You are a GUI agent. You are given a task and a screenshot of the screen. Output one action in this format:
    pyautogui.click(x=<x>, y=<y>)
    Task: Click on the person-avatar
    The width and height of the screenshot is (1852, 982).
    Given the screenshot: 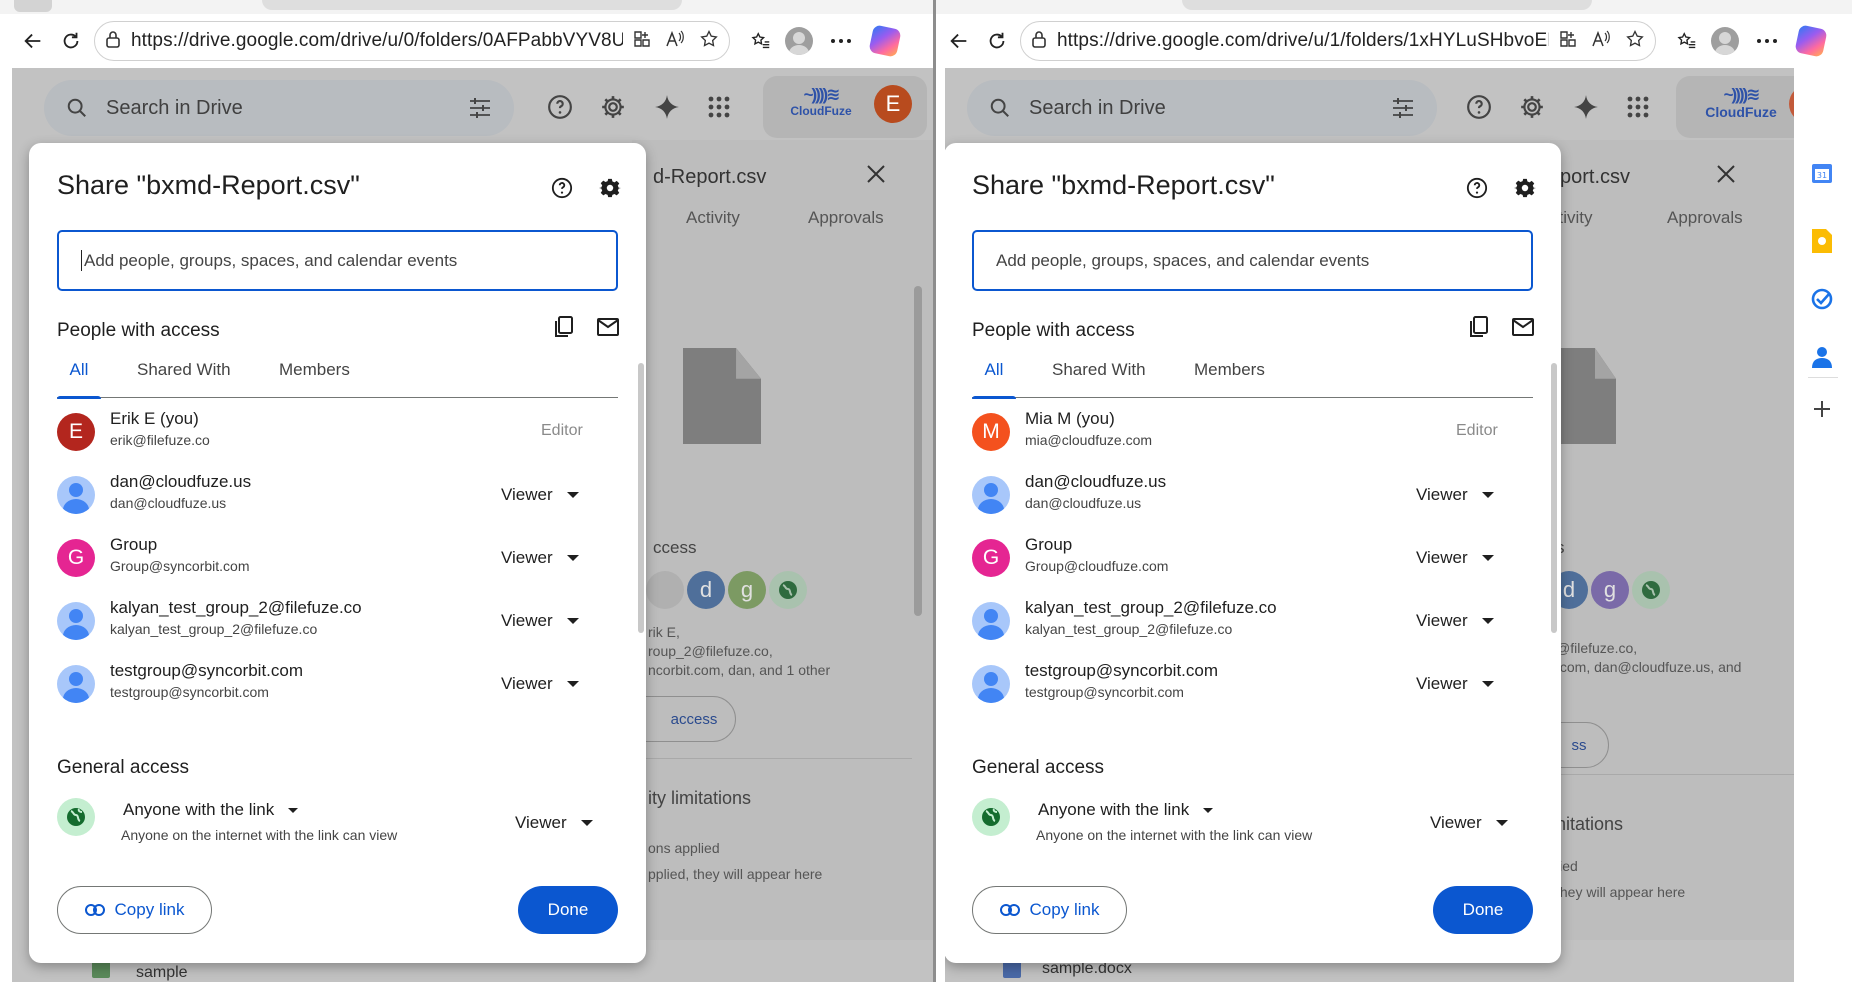 What is the action you would take?
    pyautogui.click(x=991, y=684)
    